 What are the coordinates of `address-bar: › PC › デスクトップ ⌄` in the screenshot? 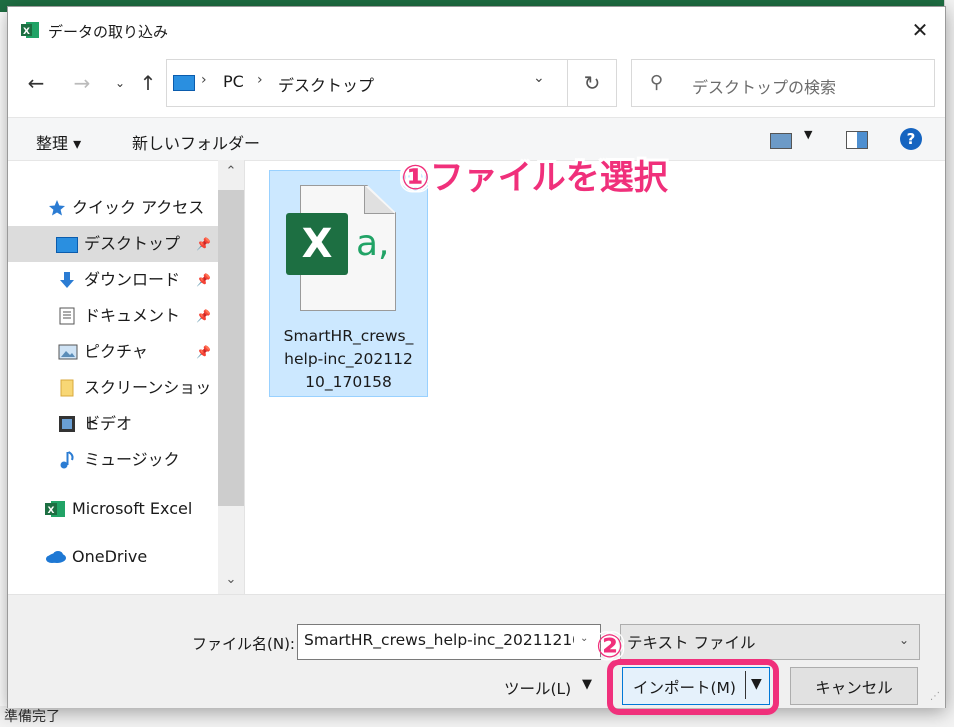 It's located at (367, 83).